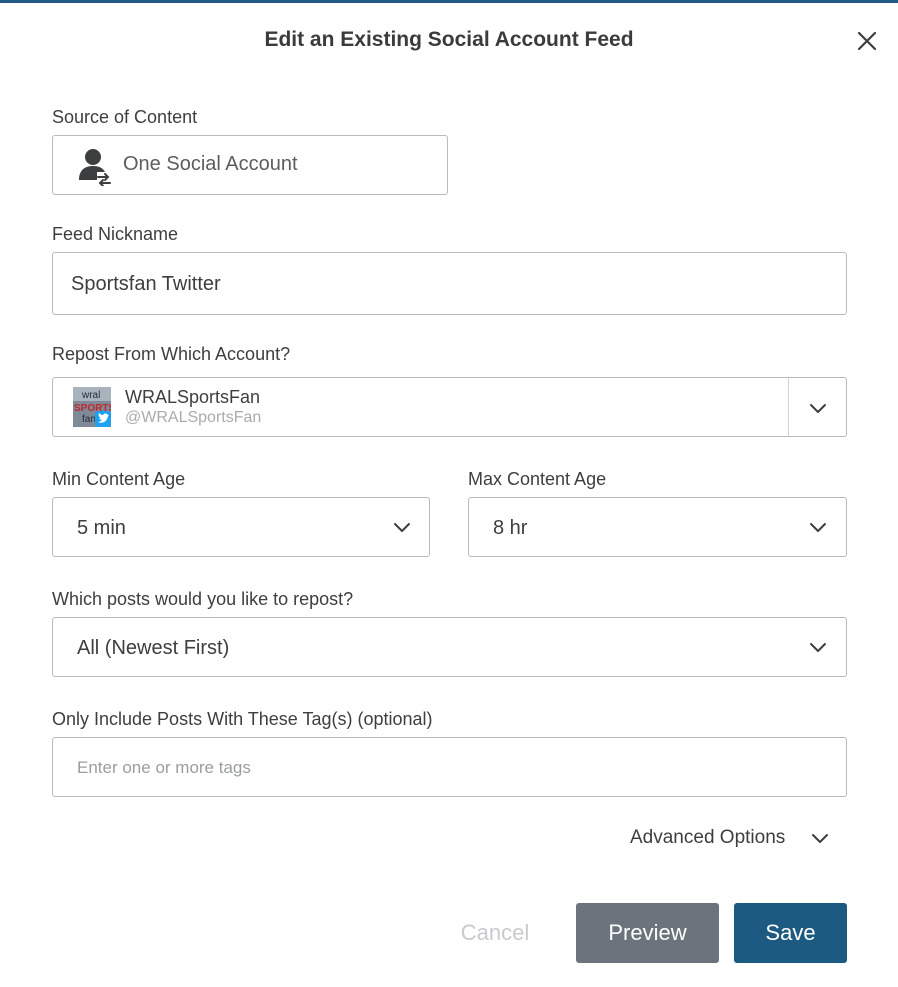  What do you see at coordinates (95, 167) in the screenshot?
I see `user-repost-icon` at bounding box center [95, 167].